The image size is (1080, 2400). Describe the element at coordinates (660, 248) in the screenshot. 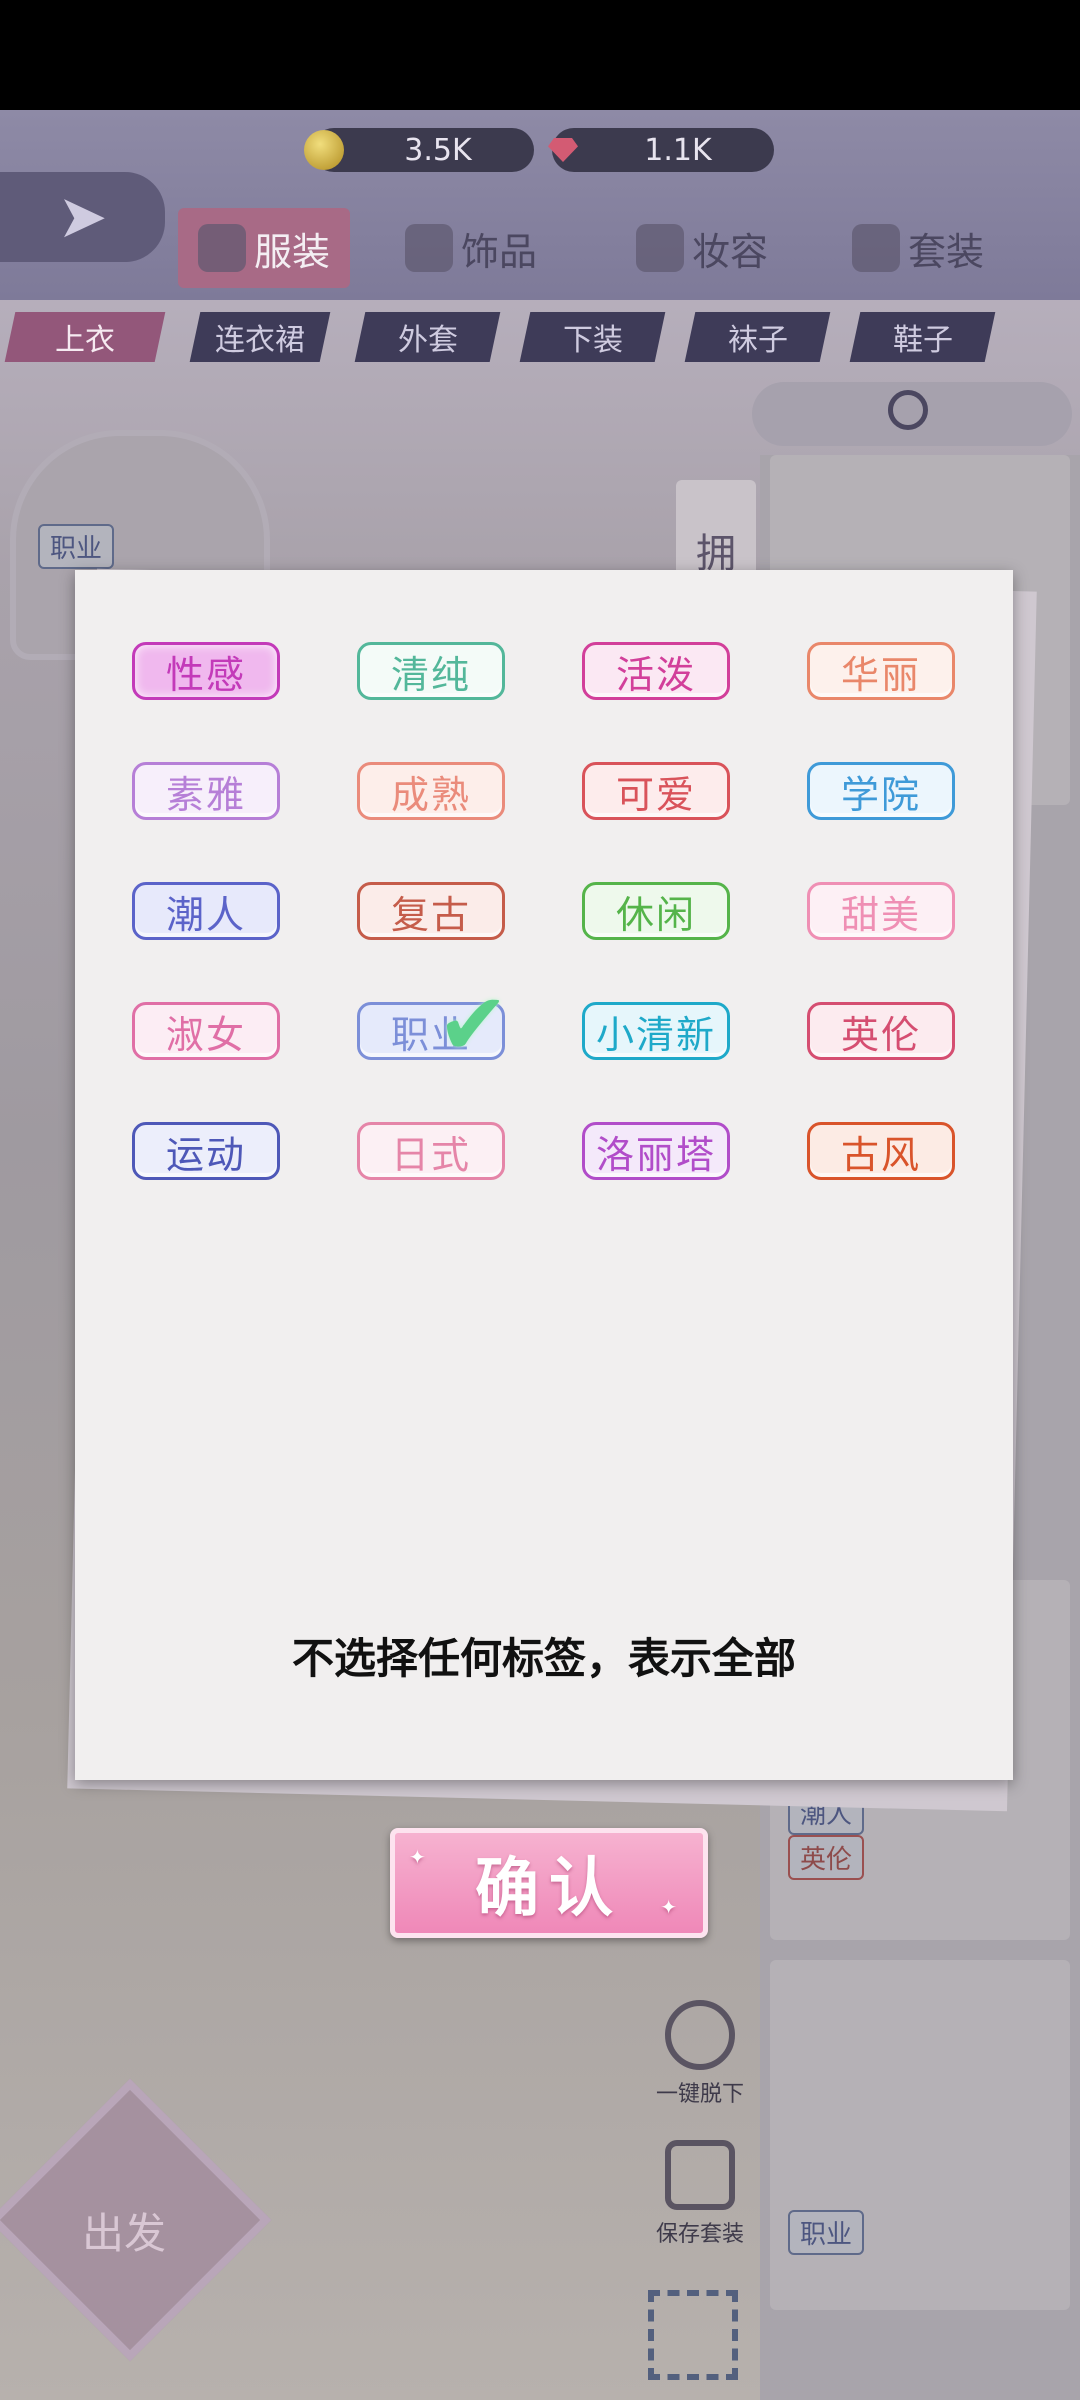

I see `makeup-icon` at that location.